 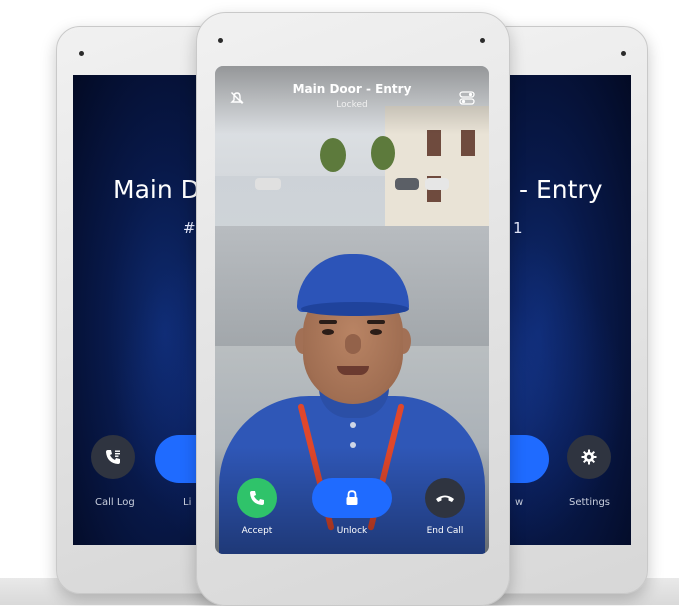 I want to click on toggle-icon, so click(x=467, y=98).